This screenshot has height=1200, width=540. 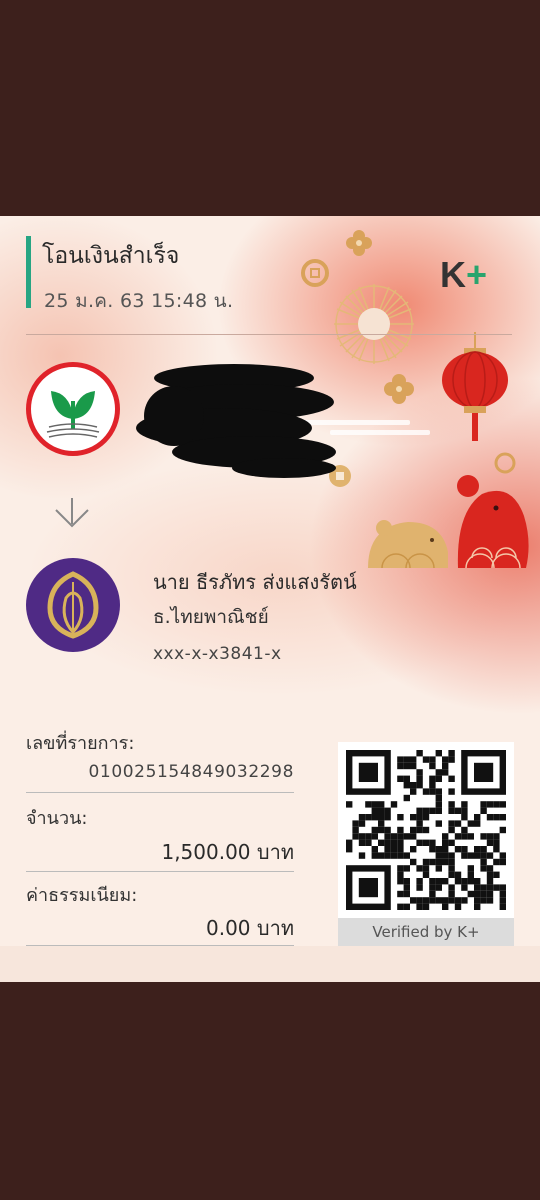 I want to click on accent-bar, so click(x=28, y=272).